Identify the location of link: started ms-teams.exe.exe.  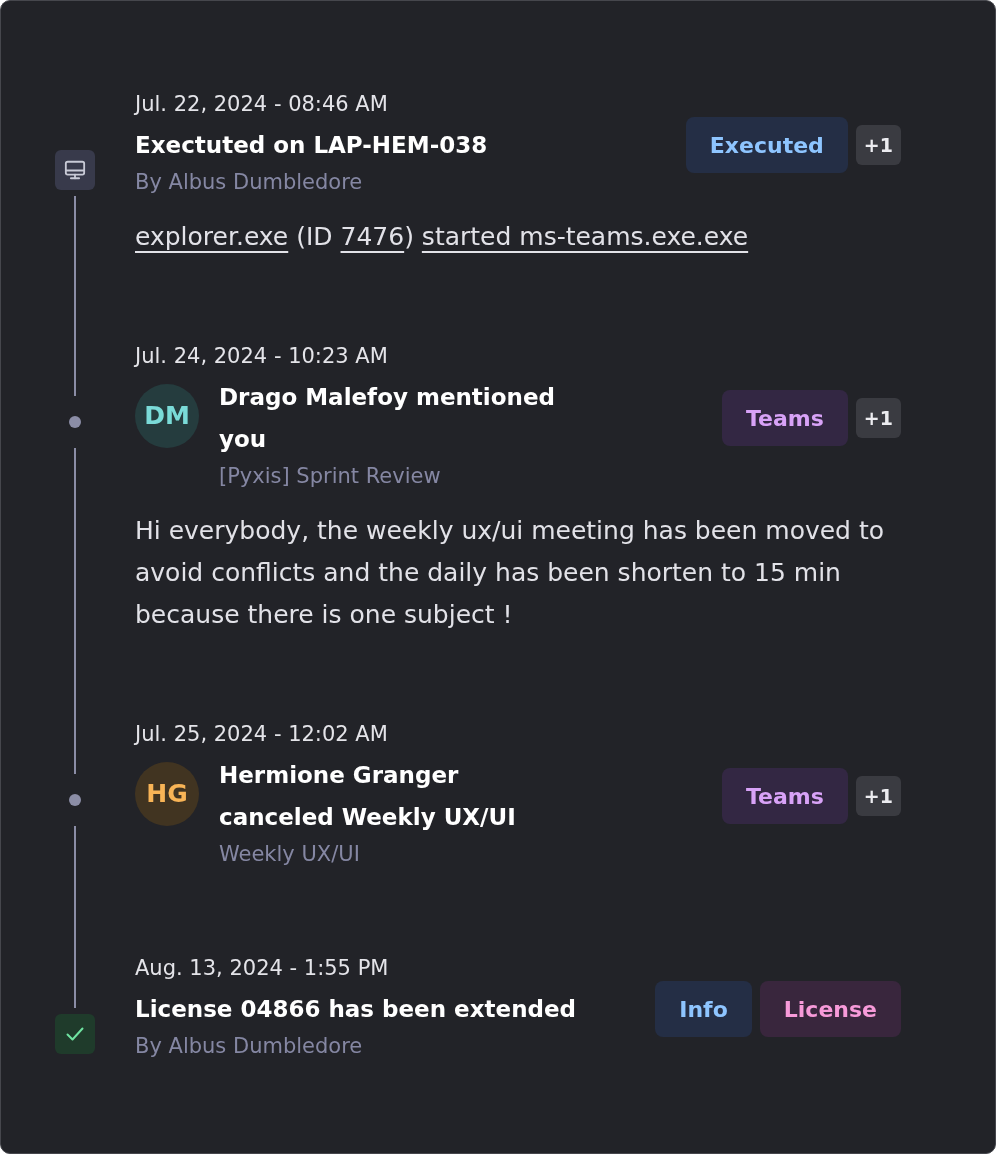
(585, 236).